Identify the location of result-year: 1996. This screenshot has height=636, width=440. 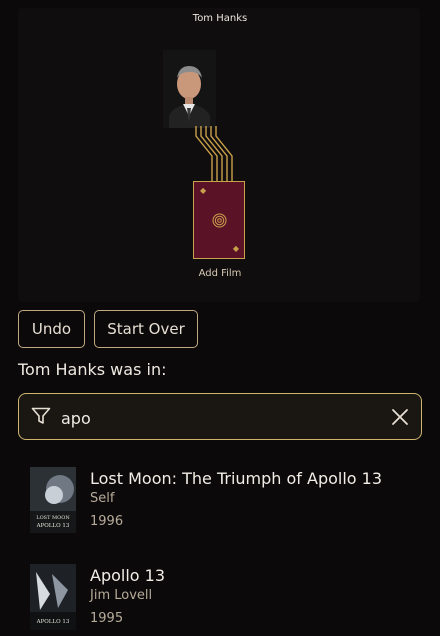
(107, 521).